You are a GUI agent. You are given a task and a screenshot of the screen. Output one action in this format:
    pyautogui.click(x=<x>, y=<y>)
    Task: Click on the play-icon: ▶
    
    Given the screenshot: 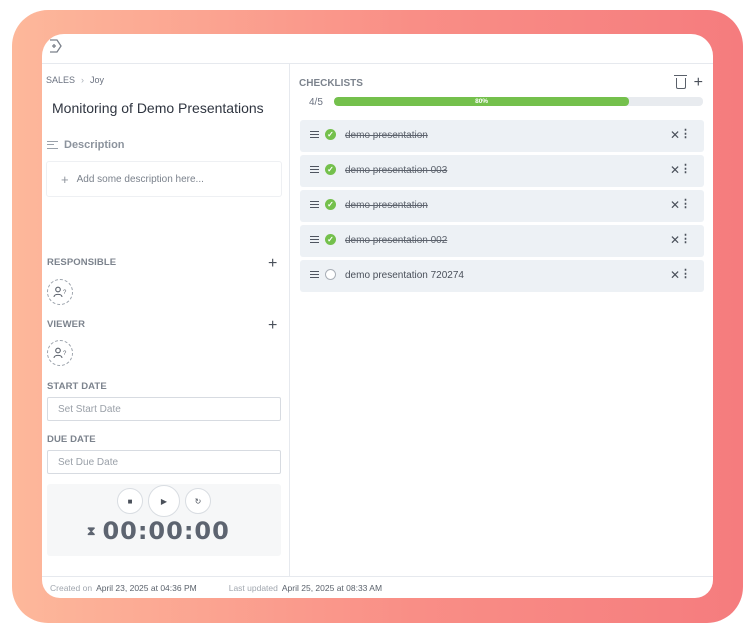 What is the action you would take?
    pyautogui.click(x=164, y=501)
    